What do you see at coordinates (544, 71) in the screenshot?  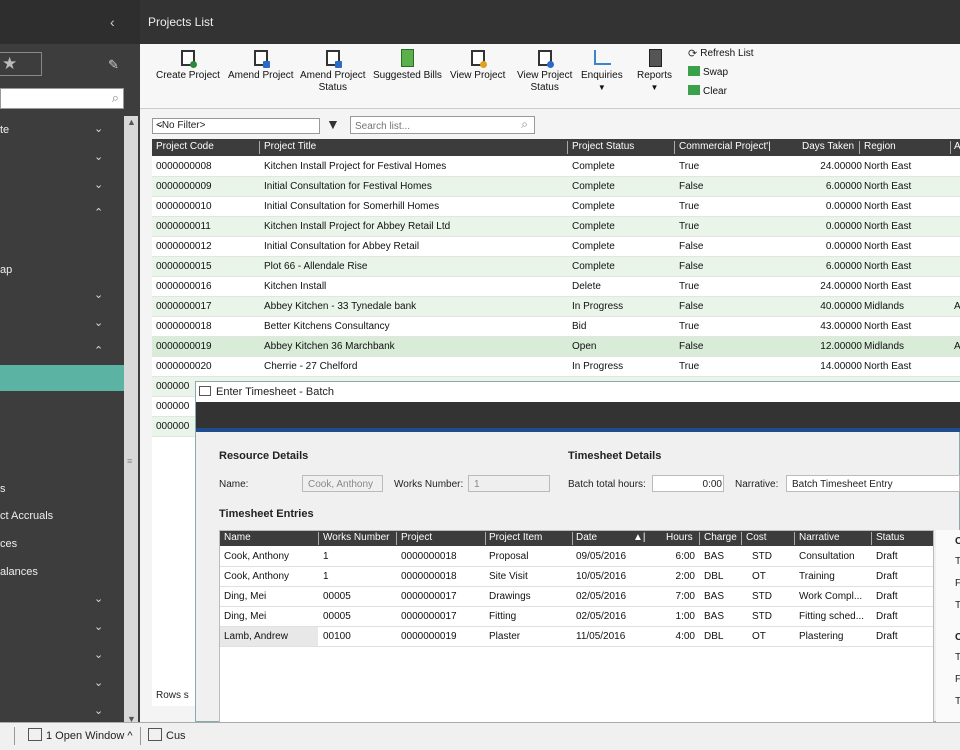 I see `view-project-status-button: View Project Status` at bounding box center [544, 71].